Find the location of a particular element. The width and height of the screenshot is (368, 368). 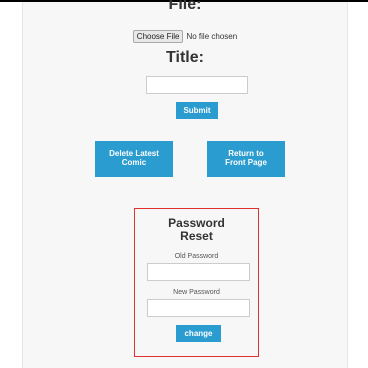

password-reset-title-text: Password Reset is located at coordinates (196, 229).